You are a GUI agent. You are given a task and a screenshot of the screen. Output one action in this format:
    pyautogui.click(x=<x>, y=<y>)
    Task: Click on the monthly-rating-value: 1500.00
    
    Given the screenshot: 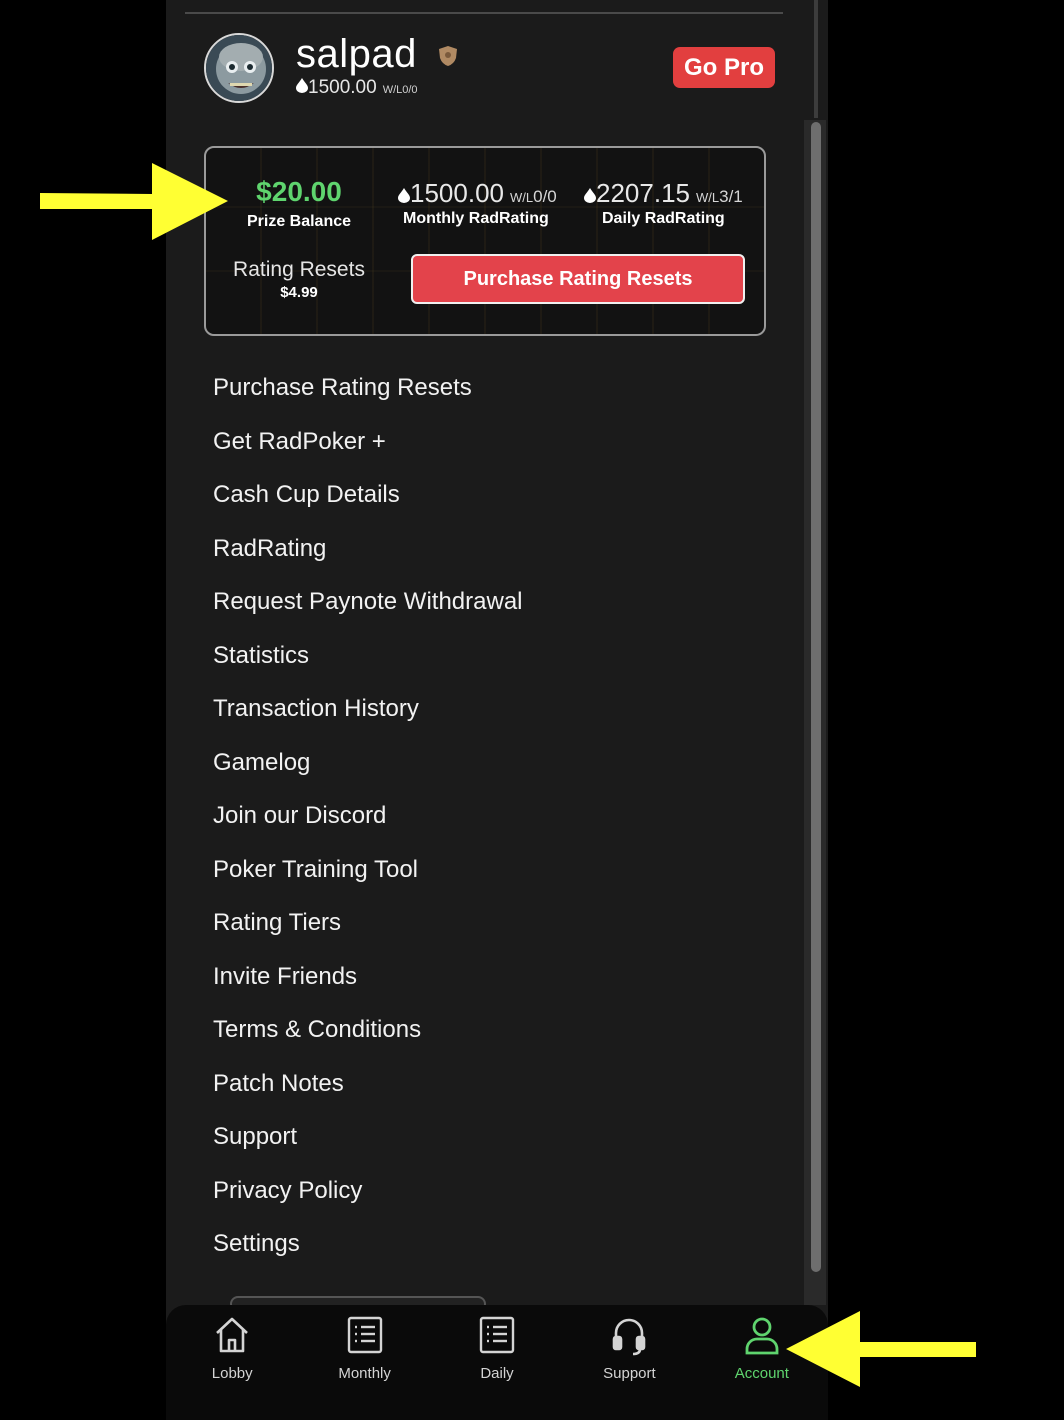 What is the action you would take?
    pyautogui.click(x=457, y=193)
    